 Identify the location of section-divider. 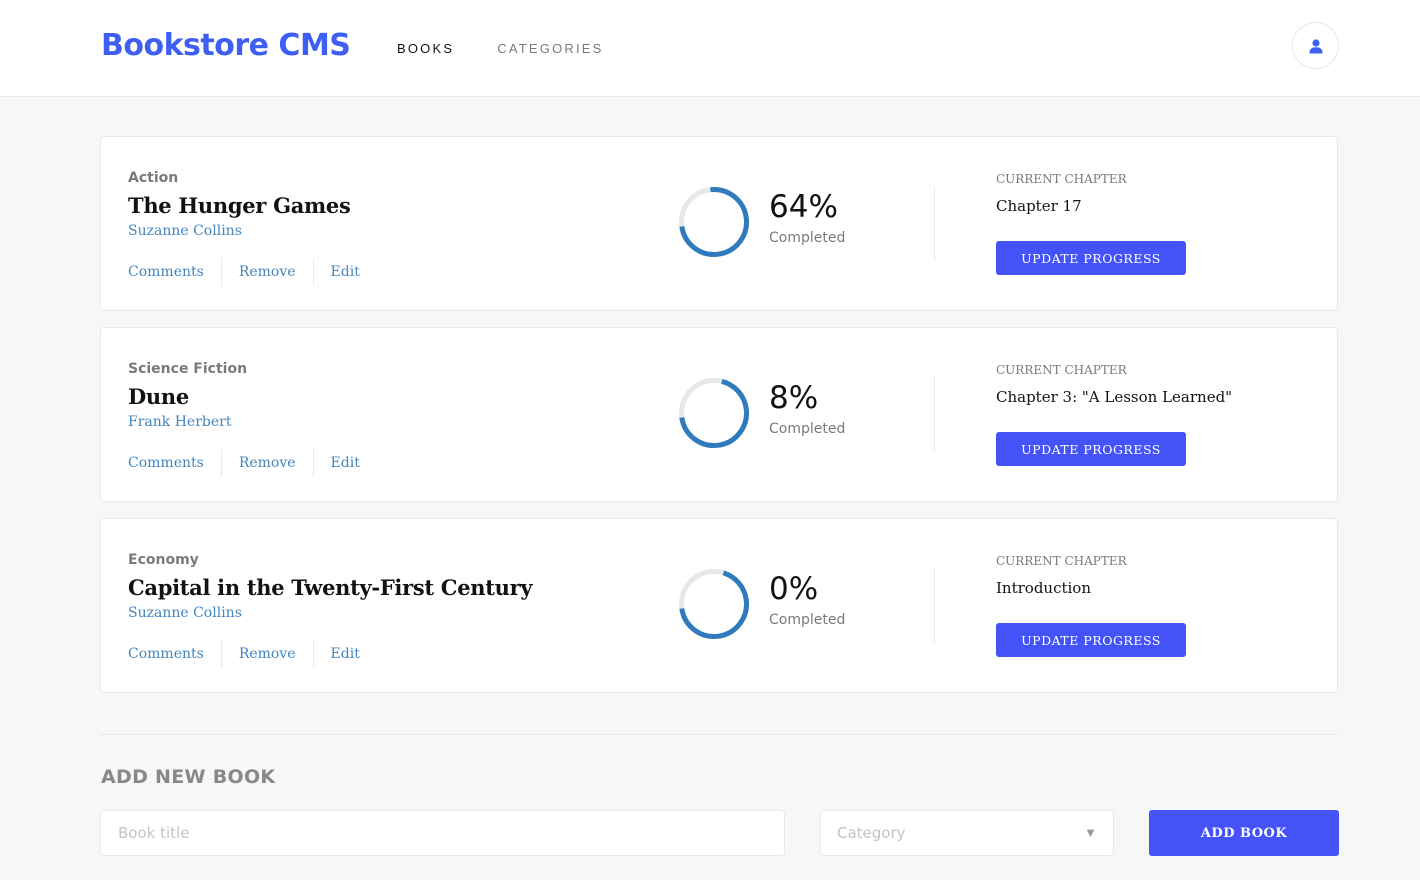
(719, 734).